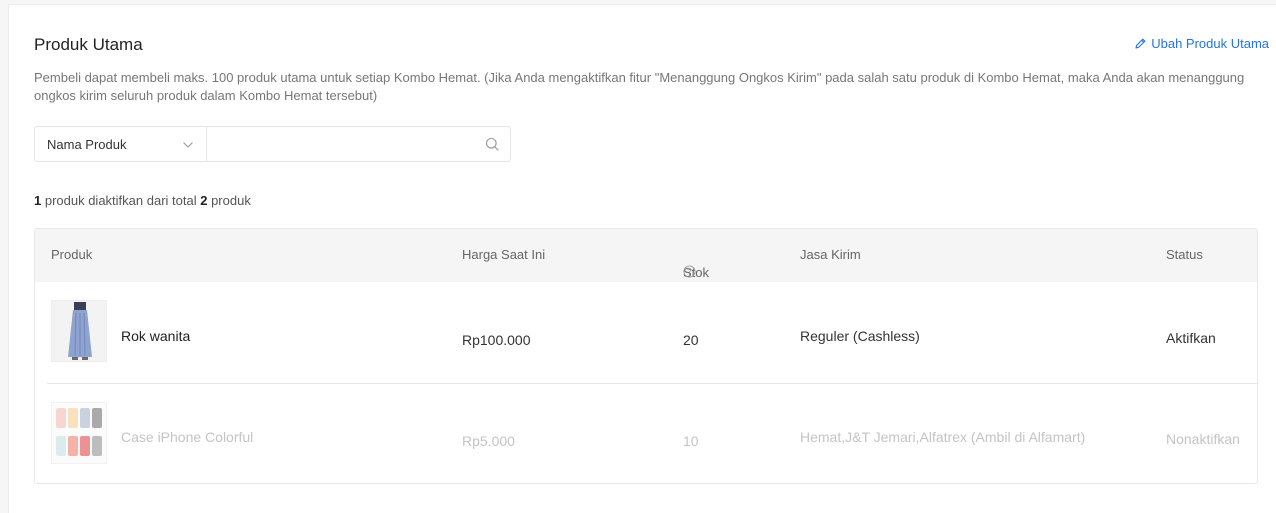  I want to click on section-title: Produk Utama, so click(88, 44).